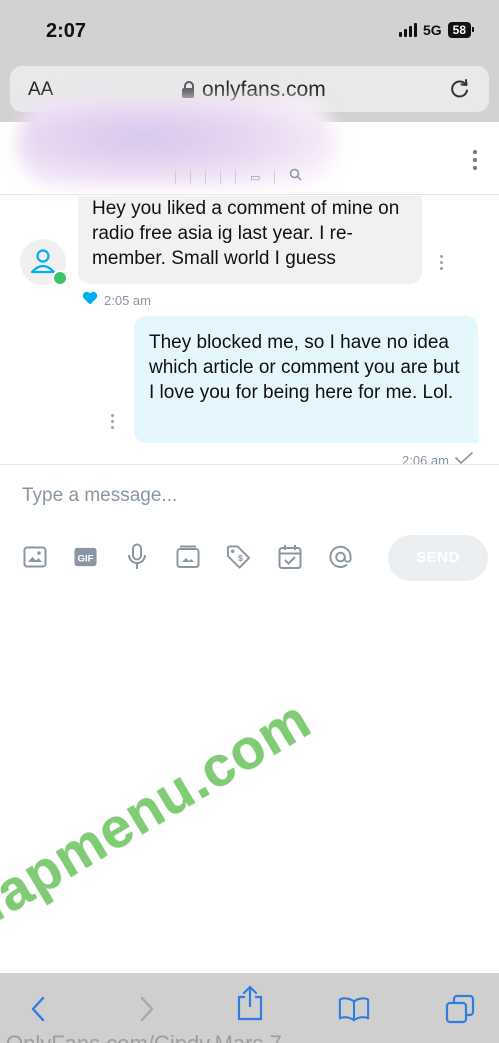 The image size is (499, 1043). Describe the element at coordinates (461, 30) in the screenshot. I see `battery-icon: 58` at that location.